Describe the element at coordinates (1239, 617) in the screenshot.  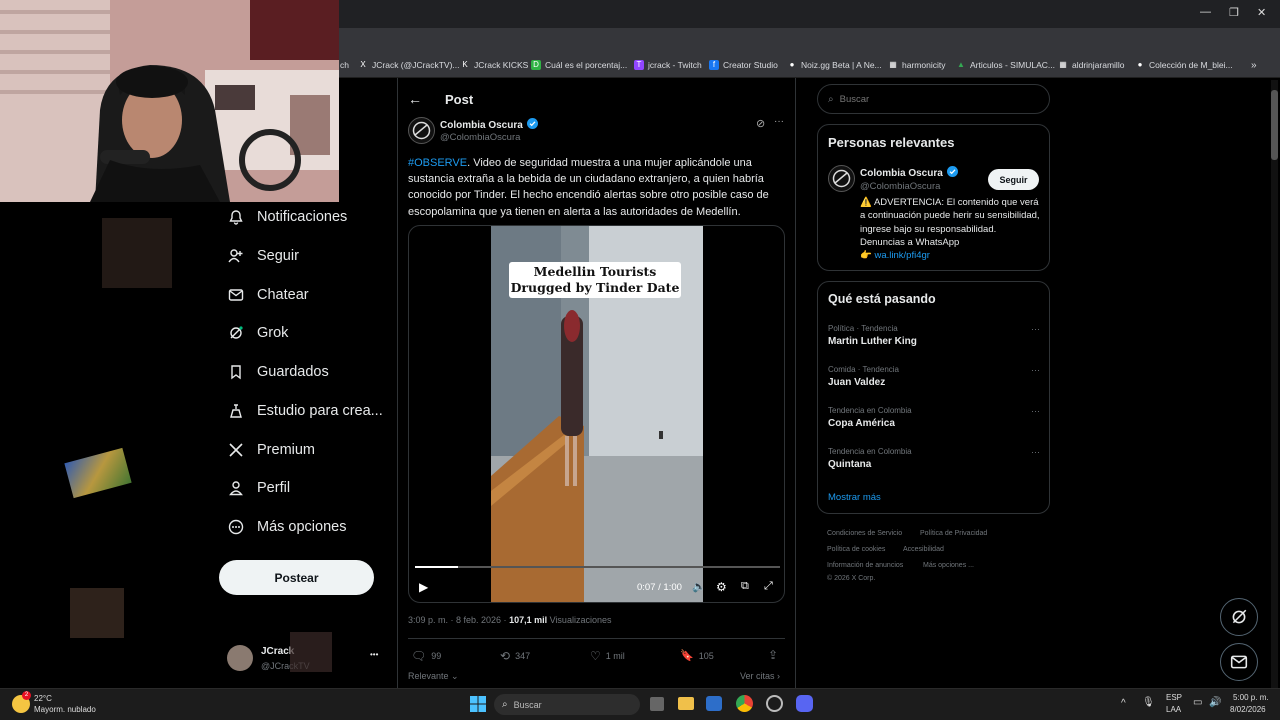
I see `grok-fab` at that location.